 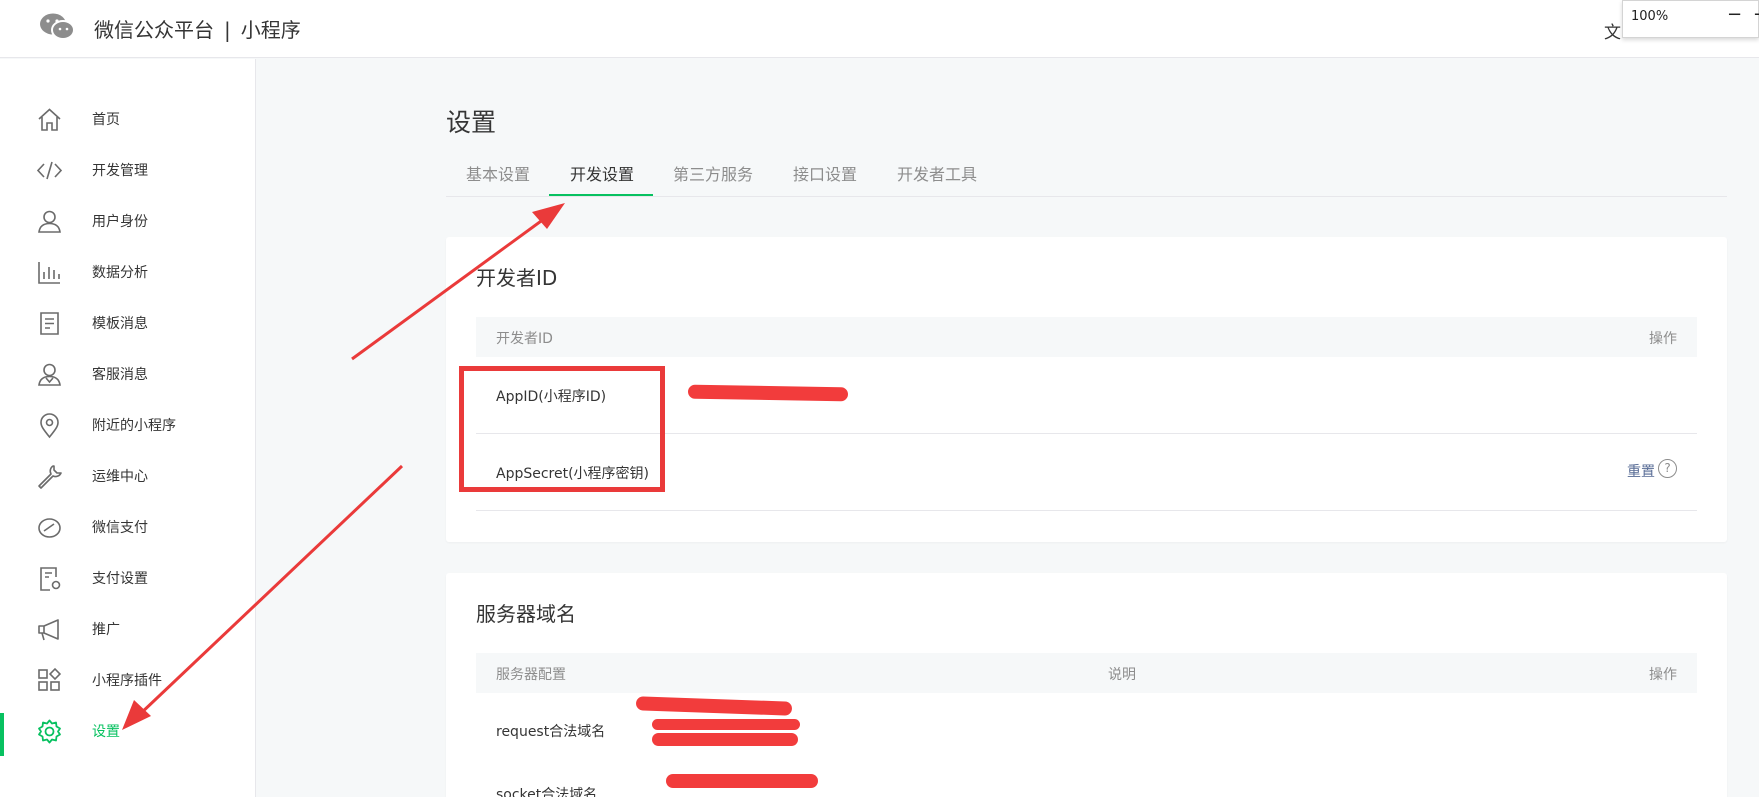 I want to click on sidebar-item-ops-center: 运维中心, so click(x=127, y=476).